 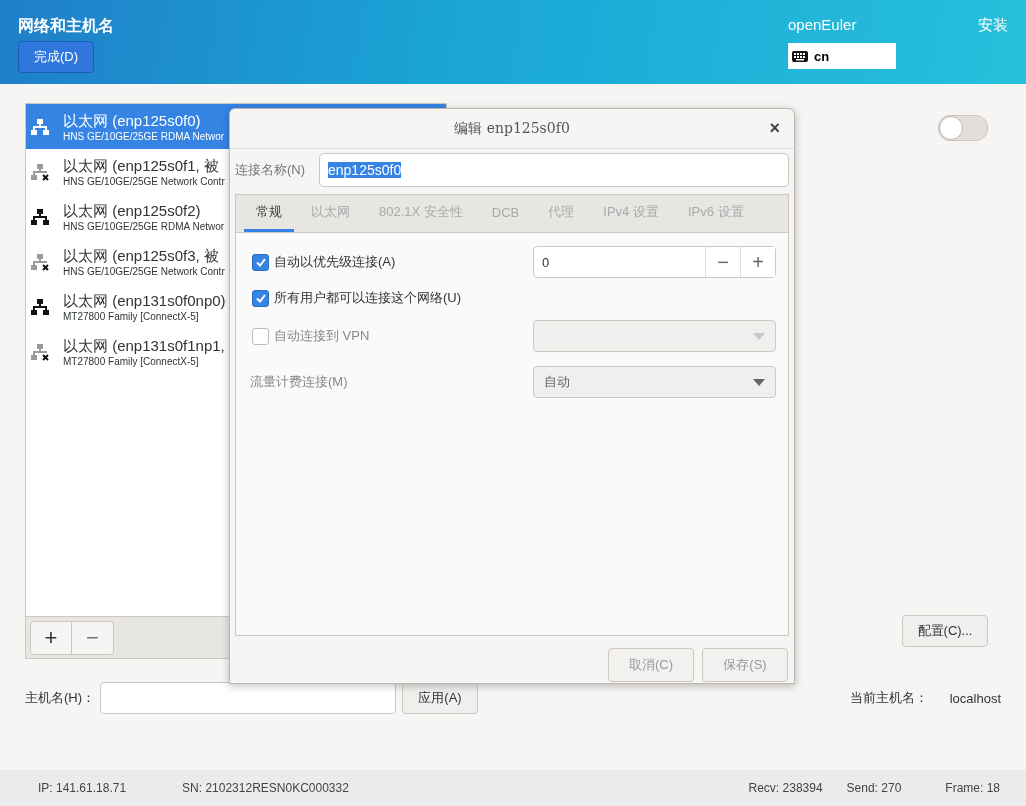 I want to click on interface-name: 以太网 (enp125s0f1, 被, so click(x=141, y=166).